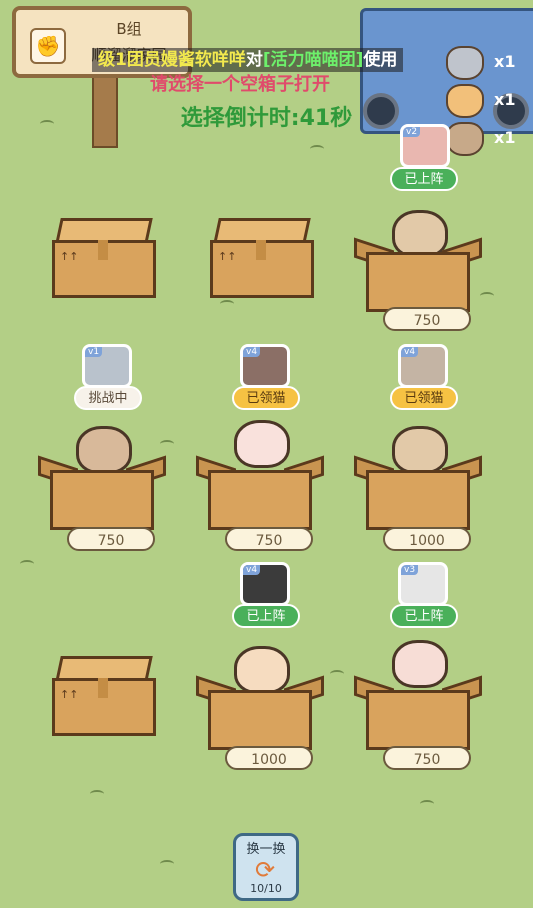 The width and height of the screenshot is (533, 908). What do you see at coordinates (465, 101) in the screenshot?
I see `orange-cat-icon` at bounding box center [465, 101].